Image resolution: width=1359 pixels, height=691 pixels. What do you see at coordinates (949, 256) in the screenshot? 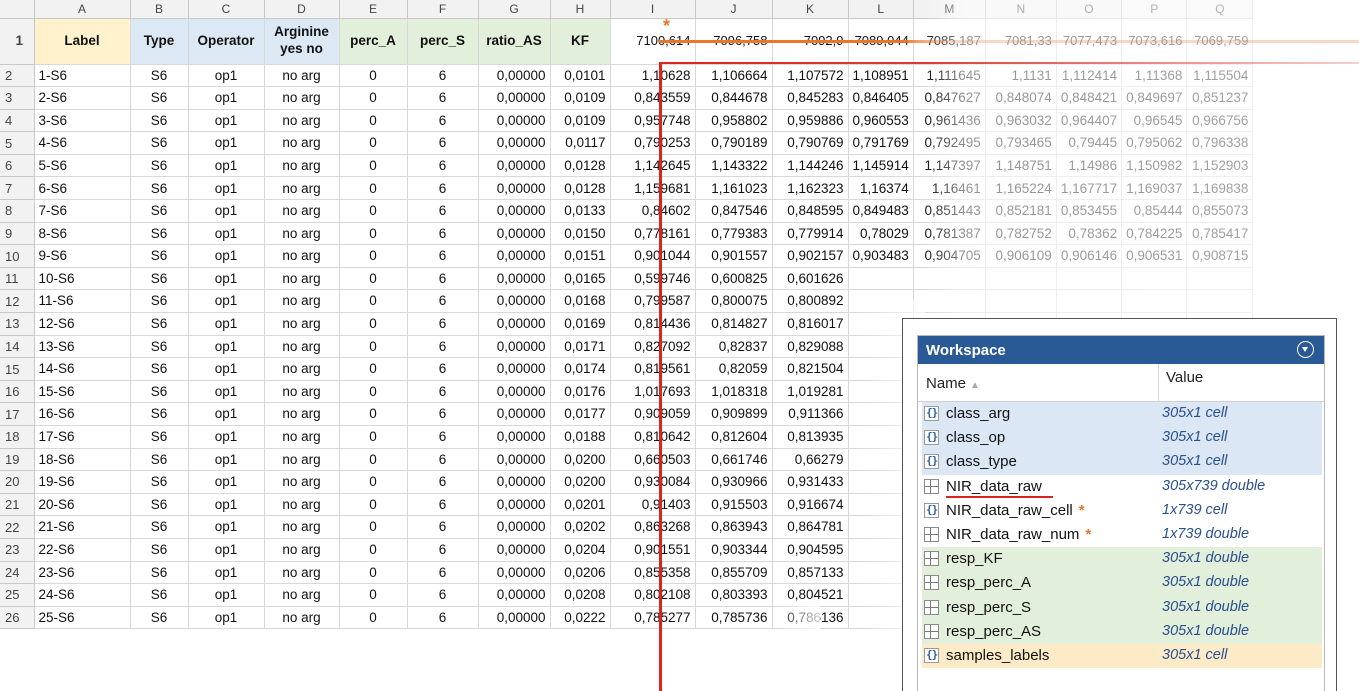
I see `cell-m: 0,904705` at bounding box center [949, 256].